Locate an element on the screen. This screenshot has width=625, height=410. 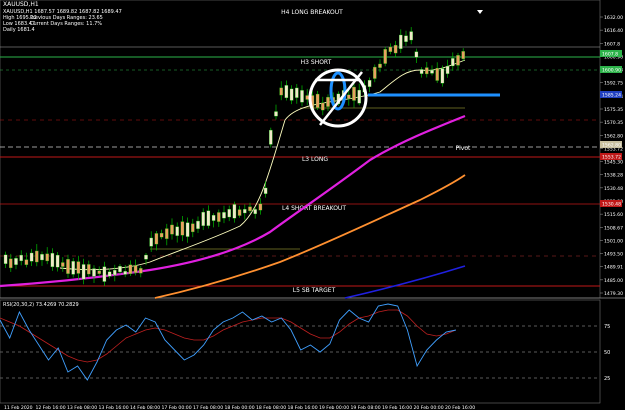
price-scale-label: 1538.28 is located at coordinates (613, 176).